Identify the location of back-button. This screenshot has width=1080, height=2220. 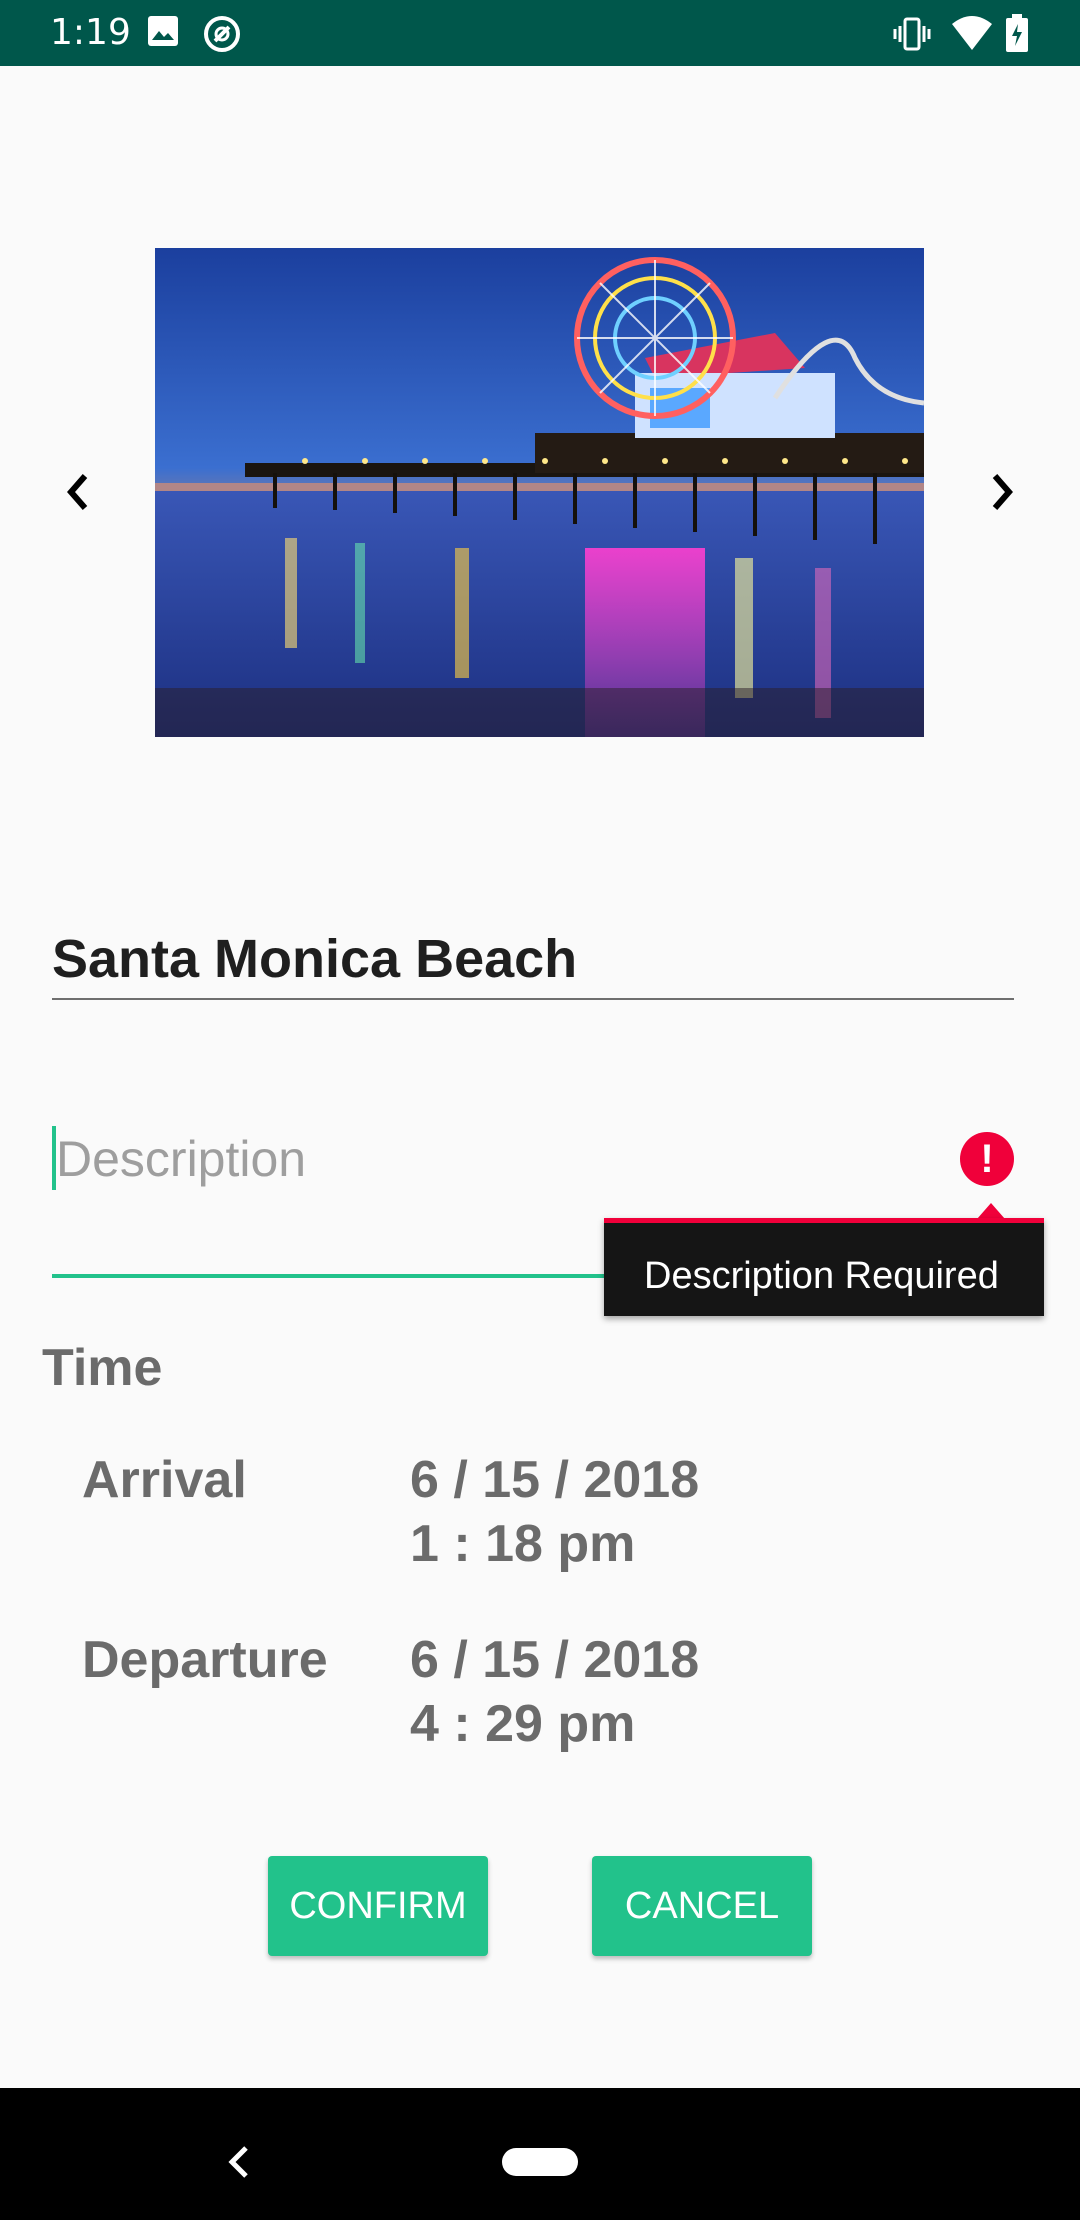
(238, 2162).